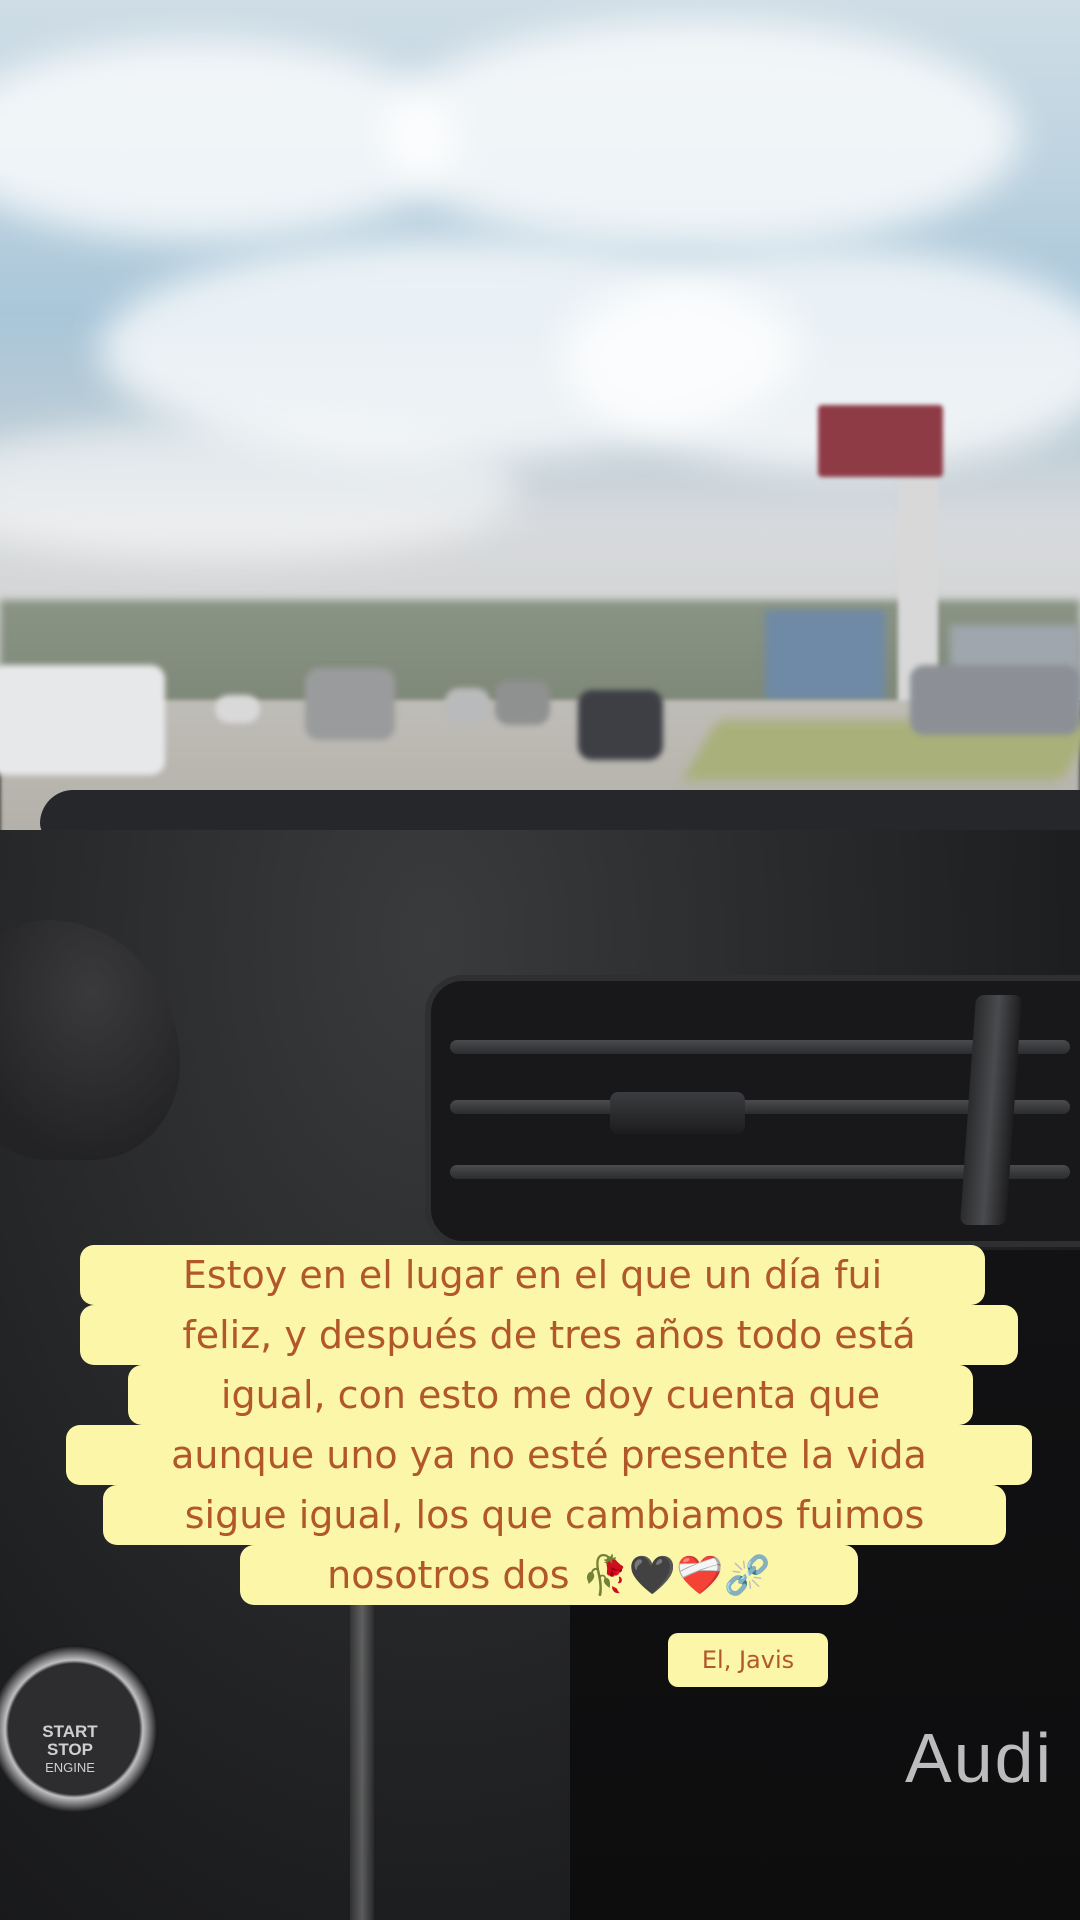  I want to click on caption-line: nosotros dos 🥀🖤❤️‍🩹⛓️‍💥, so click(549, 1575).